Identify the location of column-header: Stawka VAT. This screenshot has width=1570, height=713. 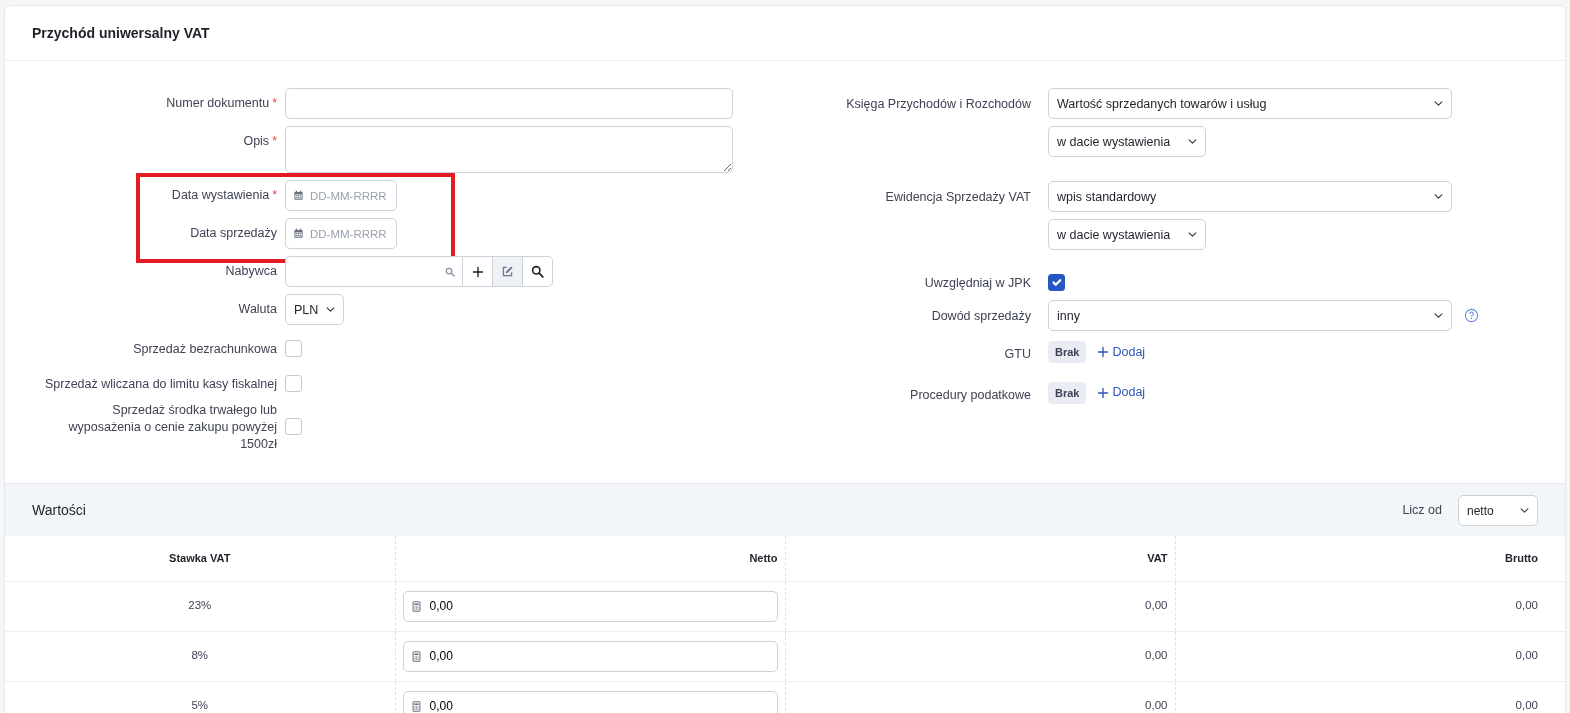
(200, 558).